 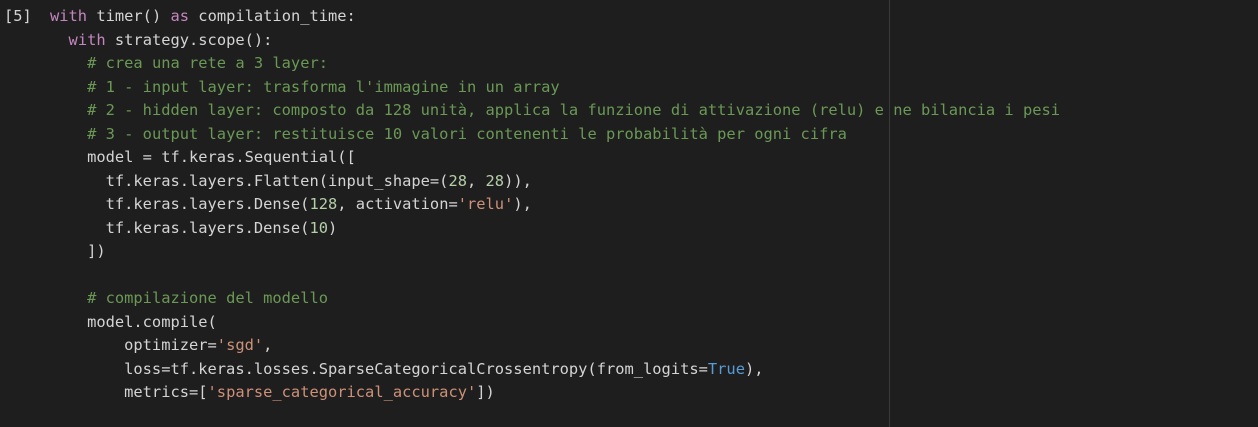 I want to click on code-token-str: 'sgd', so click(x=240, y=345).